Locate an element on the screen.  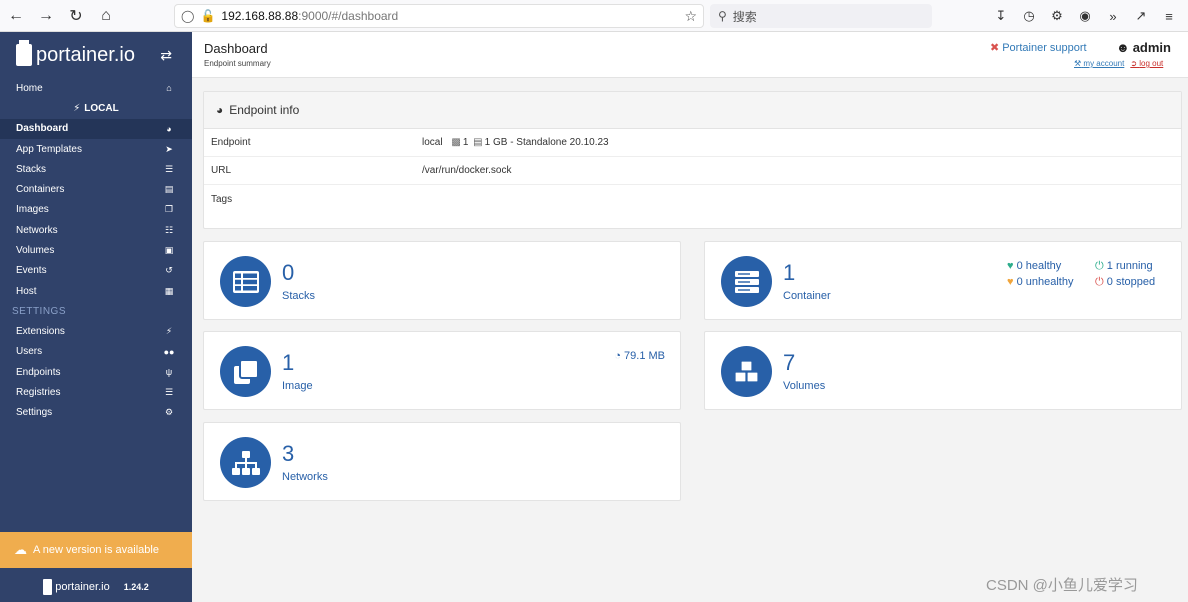
heartbeat-icon: ♥ is located at coordinates (1010, 266).